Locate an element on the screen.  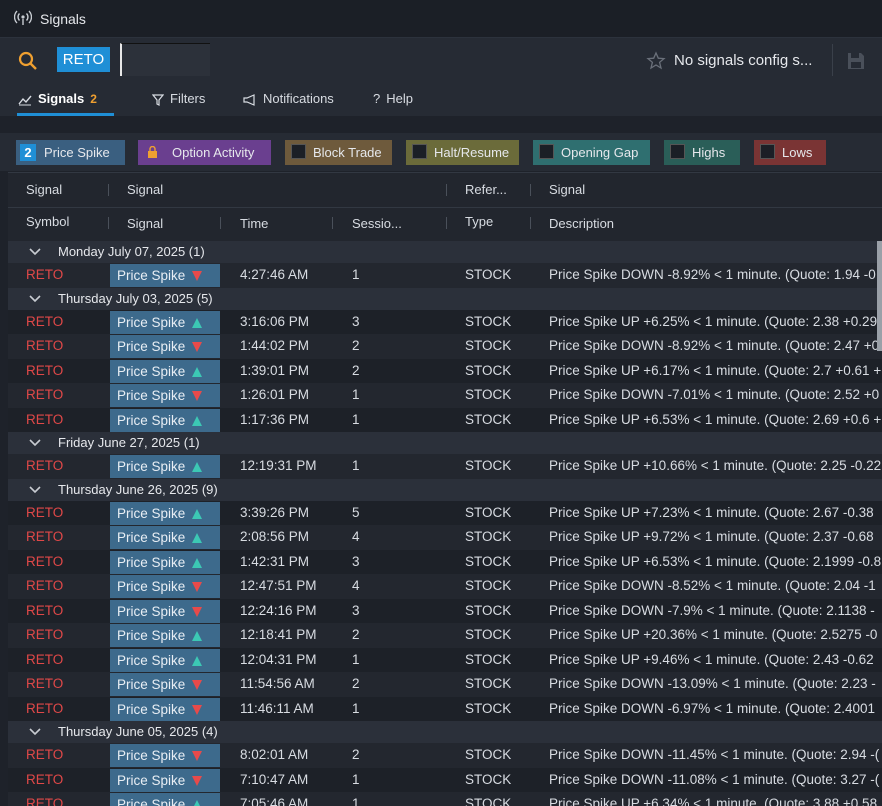
col-header-signal: Signal is located at coordinates (145, 223).